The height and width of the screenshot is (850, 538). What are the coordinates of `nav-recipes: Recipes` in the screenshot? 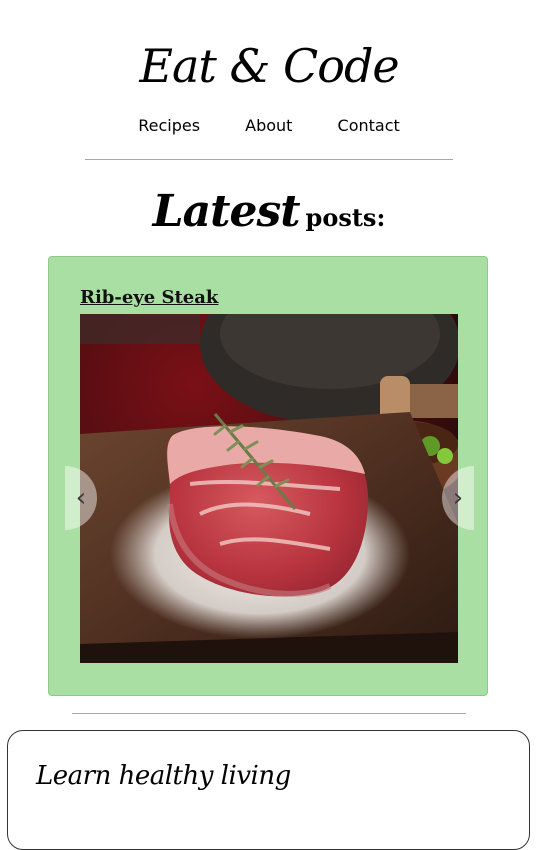 It's located at (169, 125).